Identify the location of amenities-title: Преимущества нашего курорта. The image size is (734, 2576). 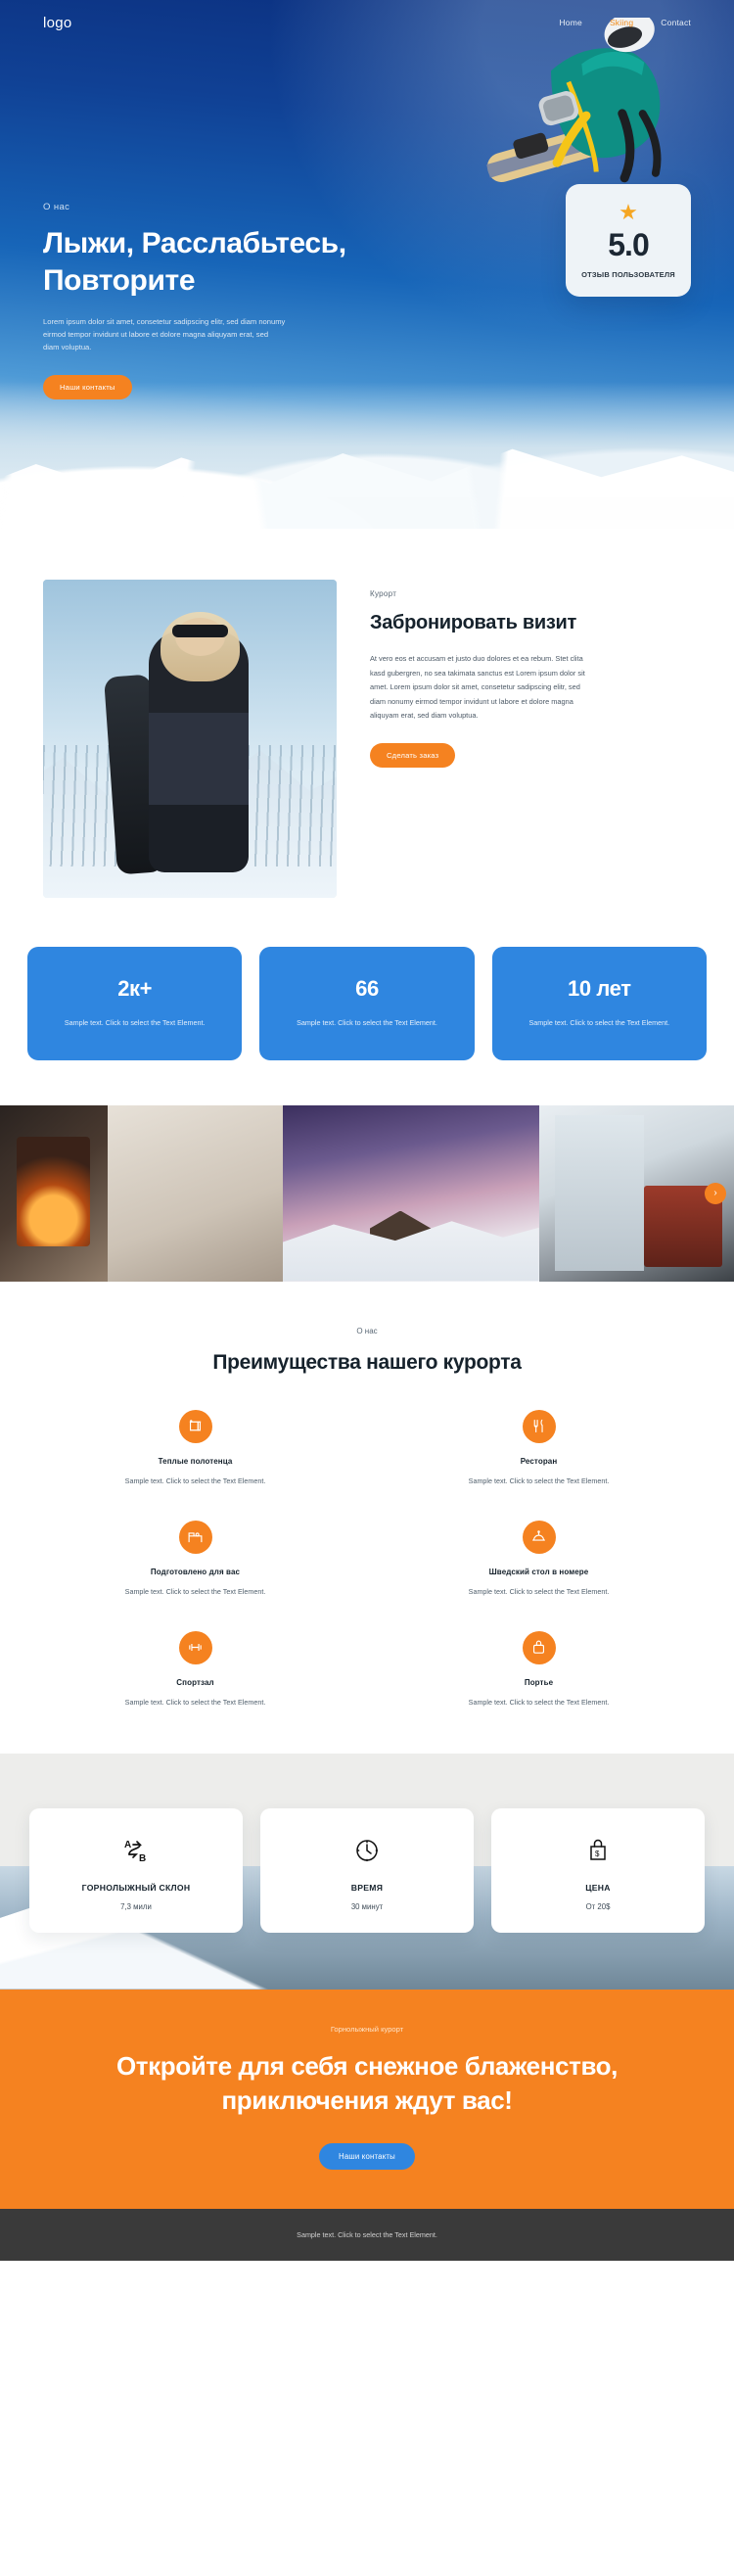
(367, 1362).